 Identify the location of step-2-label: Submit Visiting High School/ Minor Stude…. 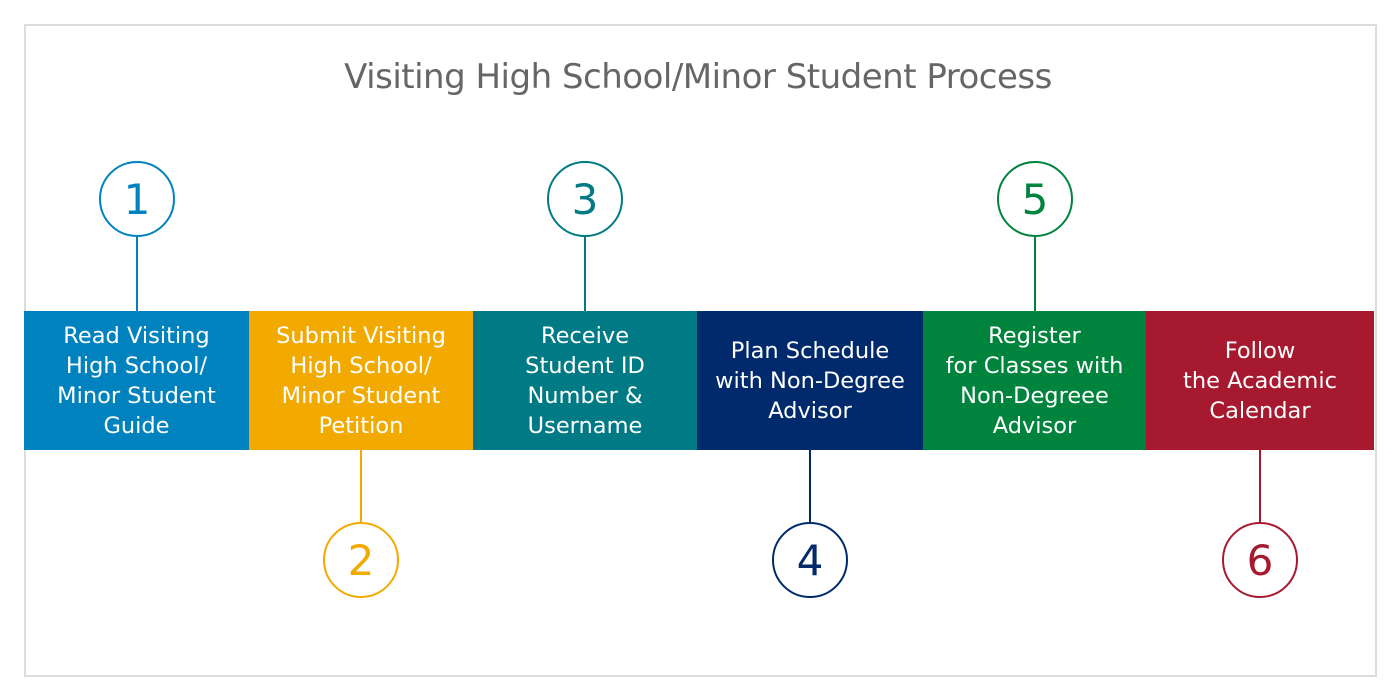
(361, 380).